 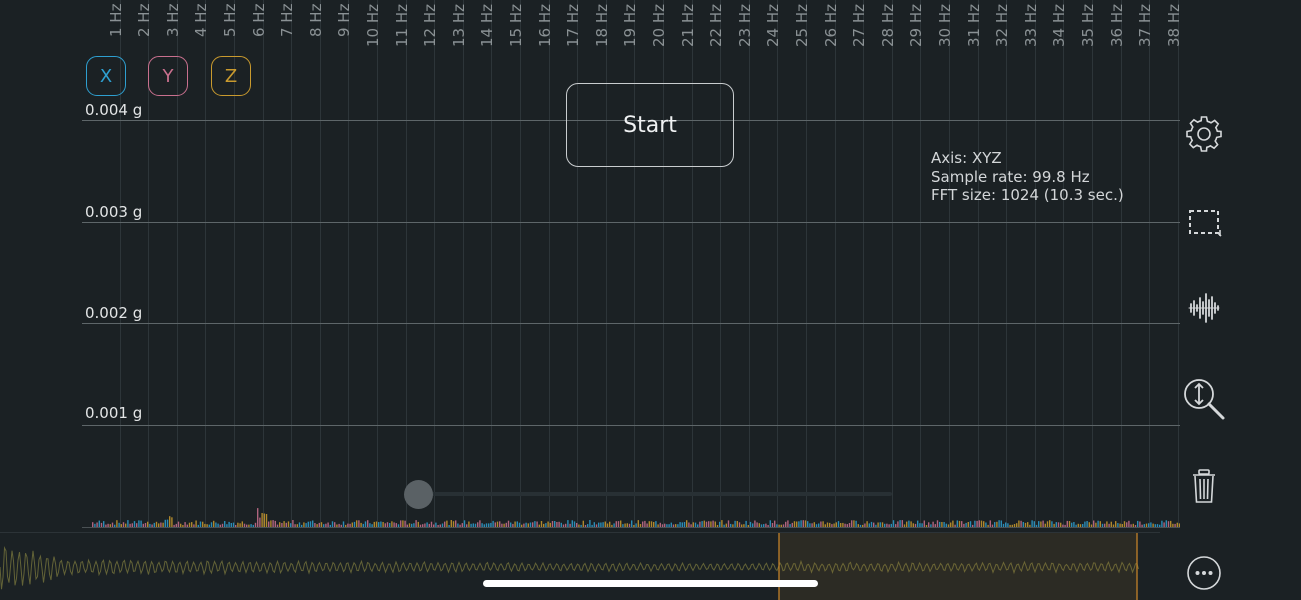 What do you see at coordinates (1027, 195) in the screenshot?
I see `info-fft-size: FFT size: 1024 (10.3 sec.)` at bounding box center [1027, 195].